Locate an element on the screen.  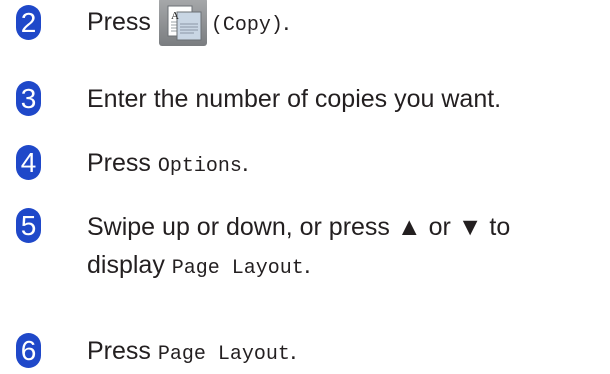
step-text: Press Options. is located at coordinates (168, 165).